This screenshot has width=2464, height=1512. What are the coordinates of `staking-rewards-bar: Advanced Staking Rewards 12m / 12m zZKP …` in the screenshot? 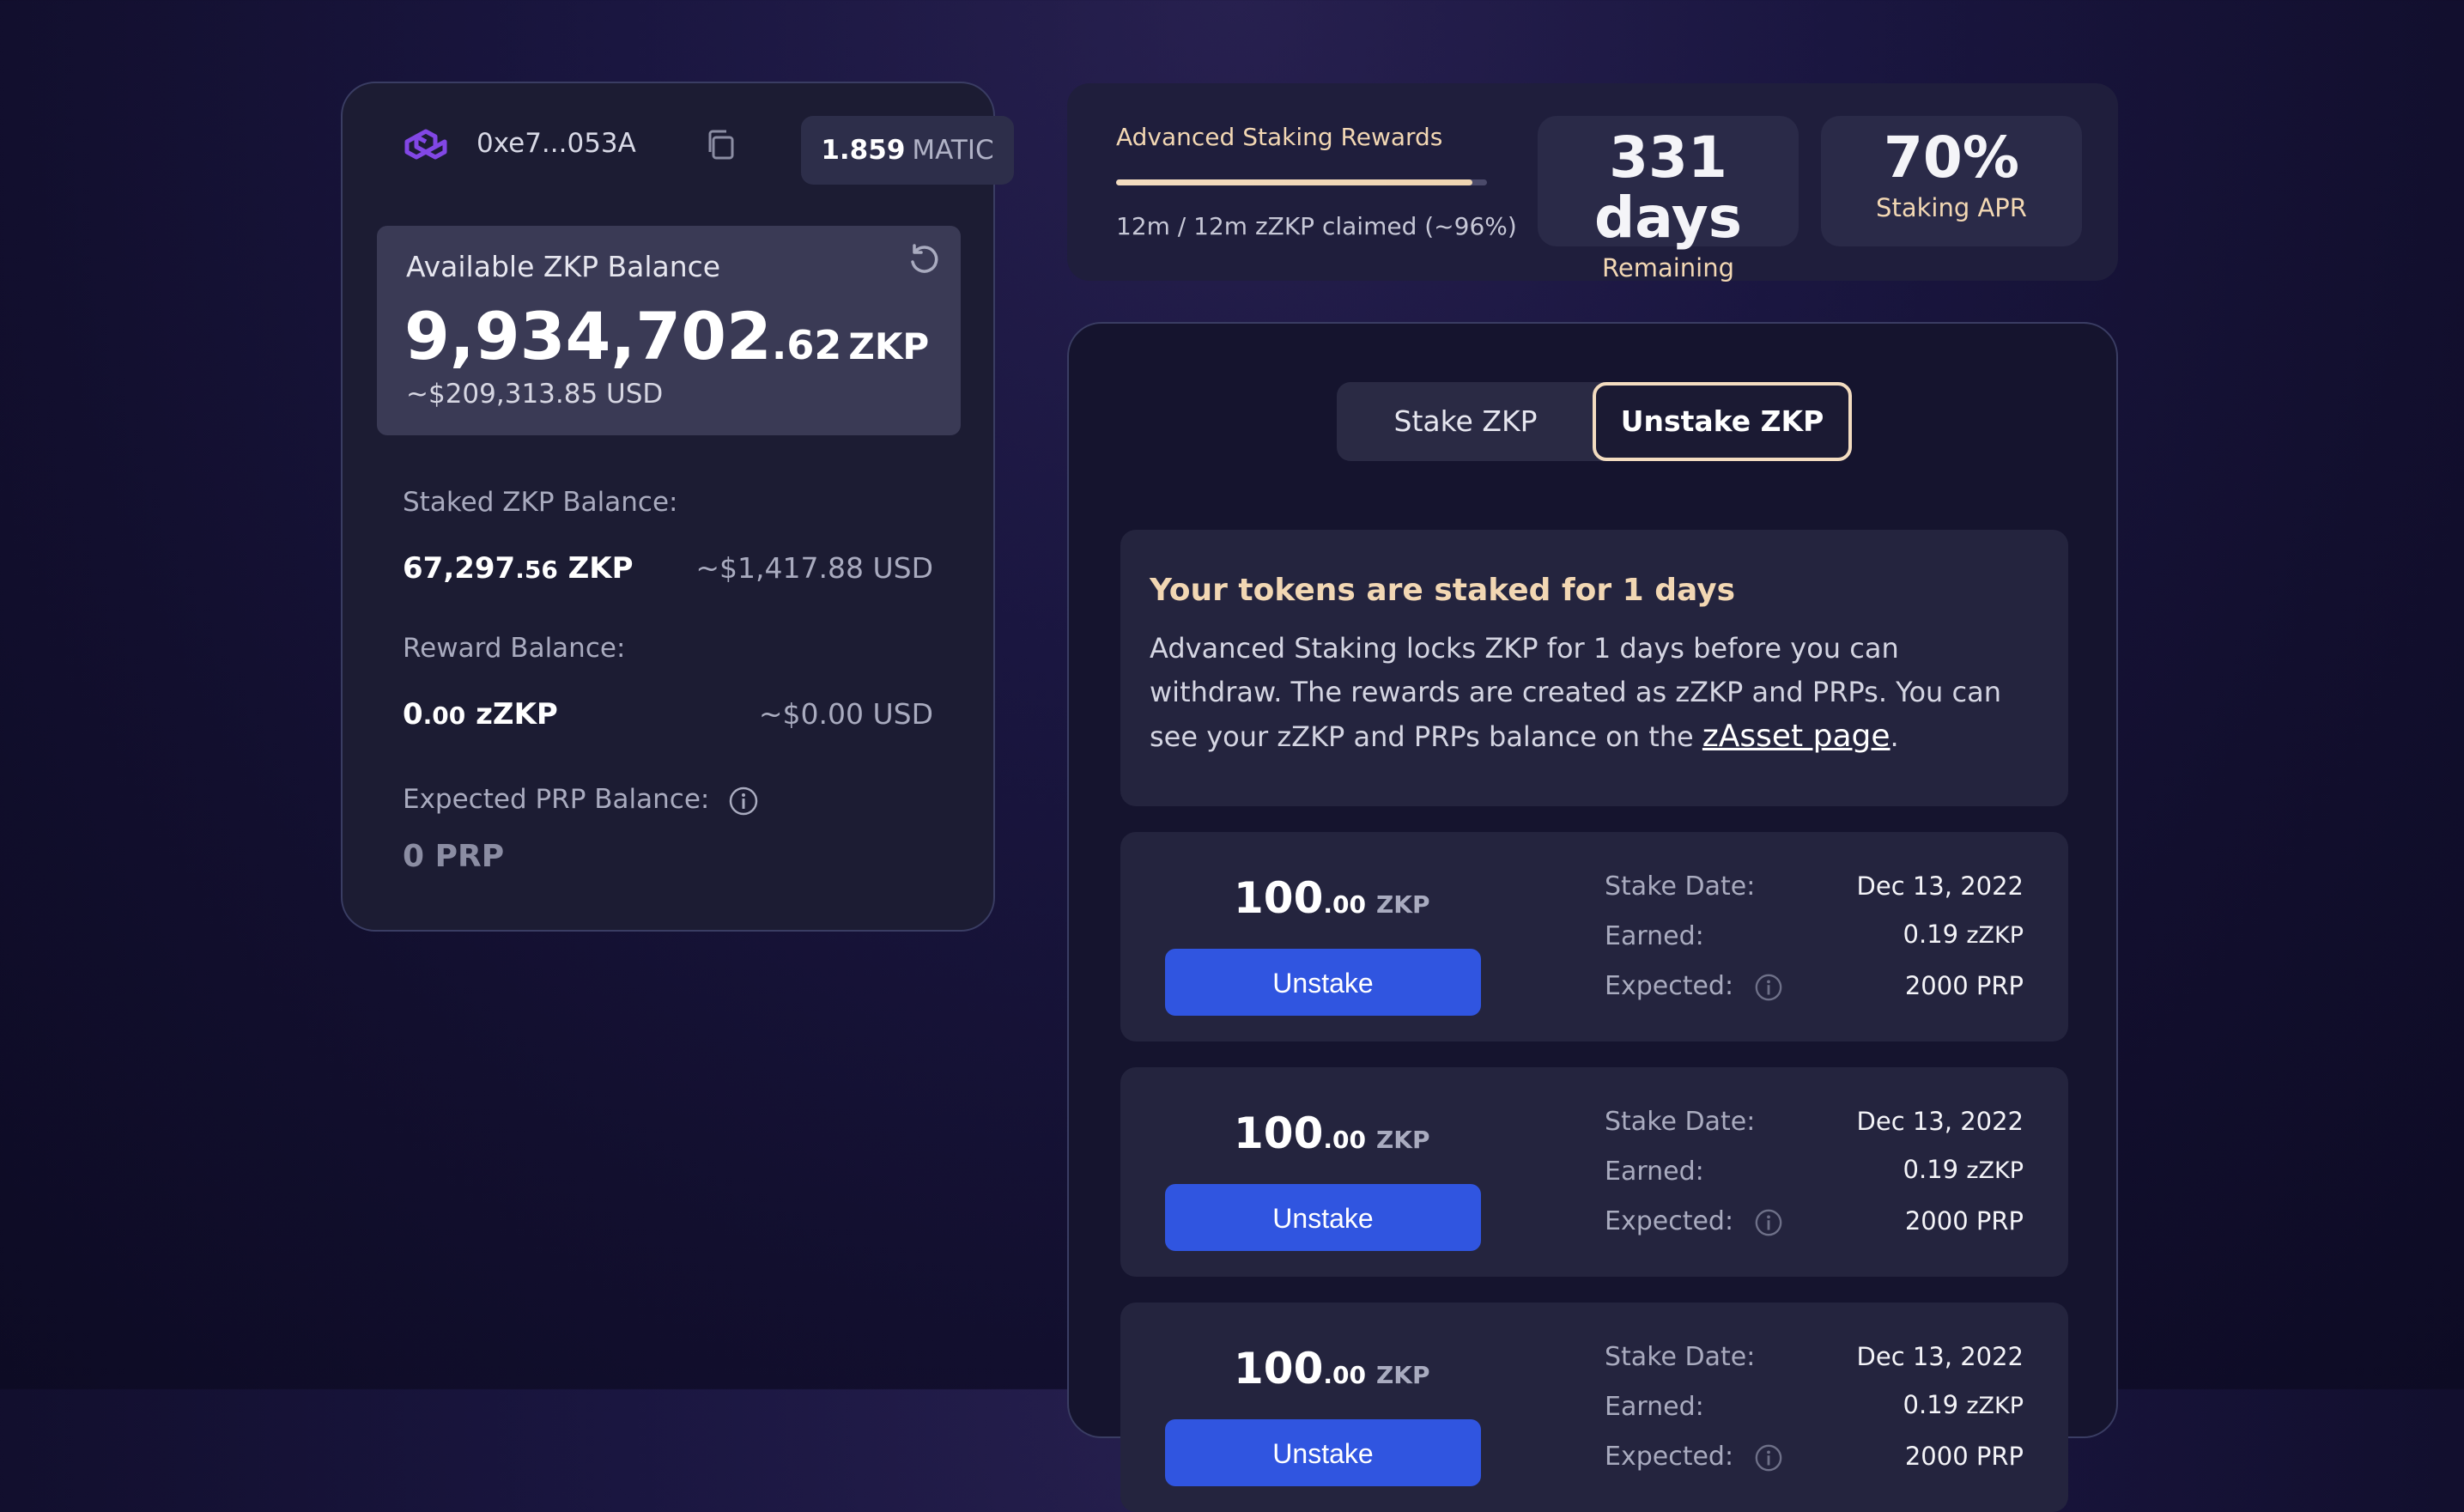 It's located at (1592, 182).